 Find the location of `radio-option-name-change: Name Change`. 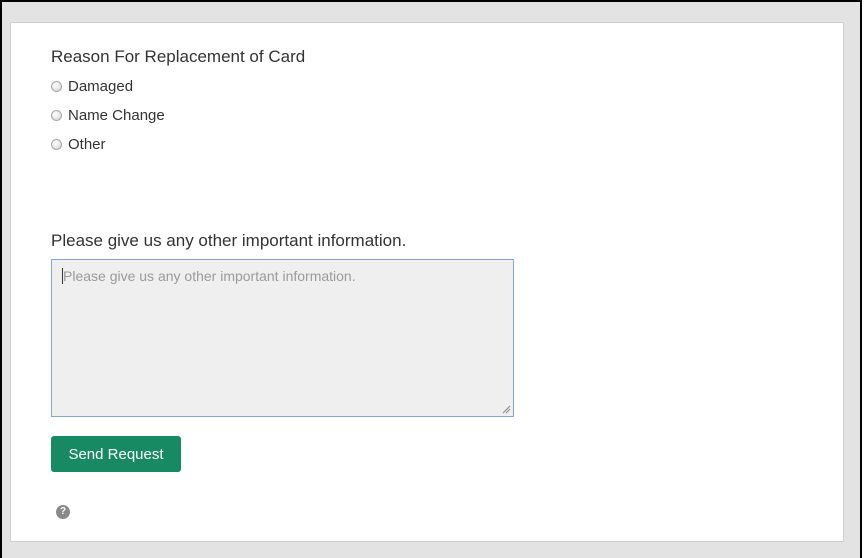

radio-option-name-change: Name Change is located at coordinates (108, 115).